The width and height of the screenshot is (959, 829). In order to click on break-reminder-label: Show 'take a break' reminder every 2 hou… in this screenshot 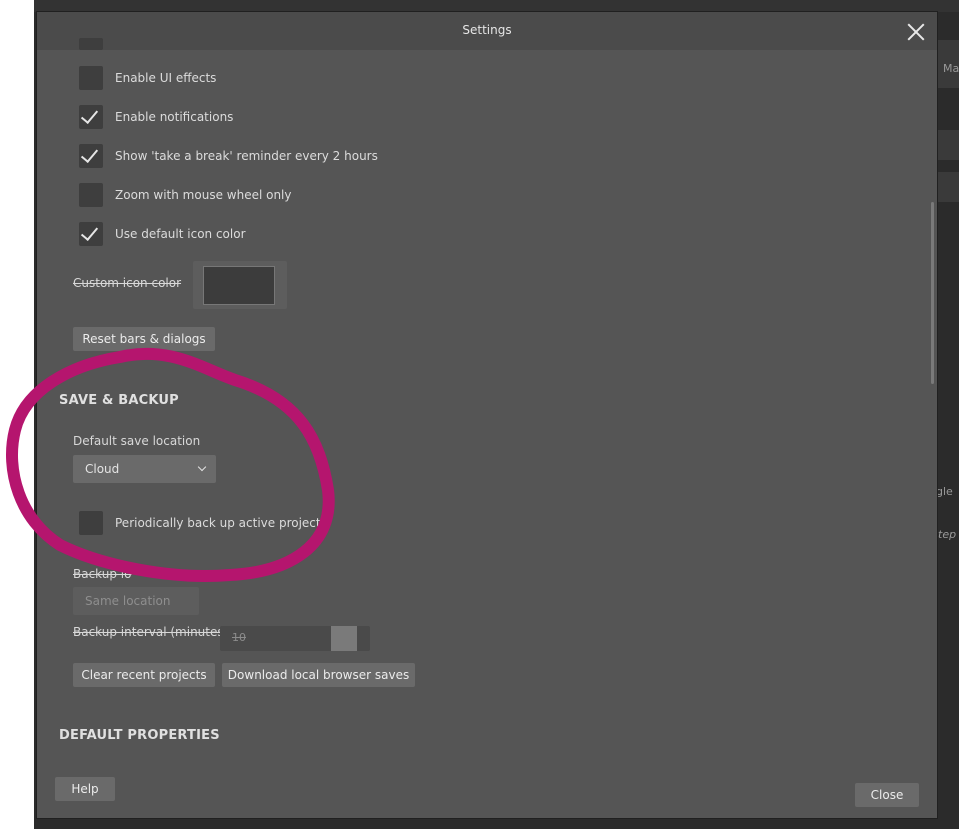, I will do `click(246, 156)`.